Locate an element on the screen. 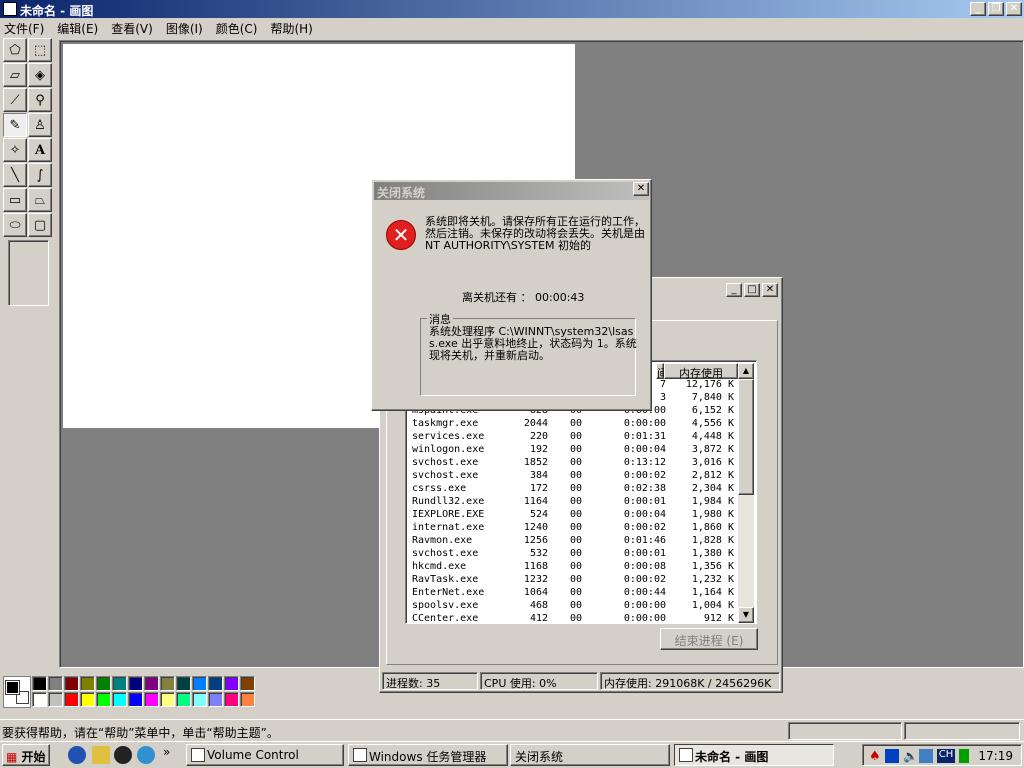  free-select-tool-icon: ⬠ is located at coordinates (15, 50).